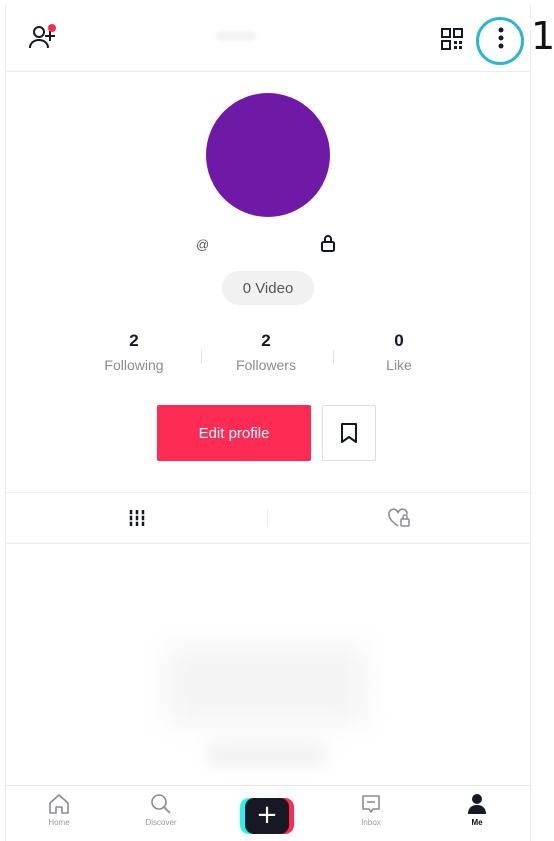 Image resolution: width=554 pixels, height=841 pixels. I want to click on qr-code-button, so click(452, 39).